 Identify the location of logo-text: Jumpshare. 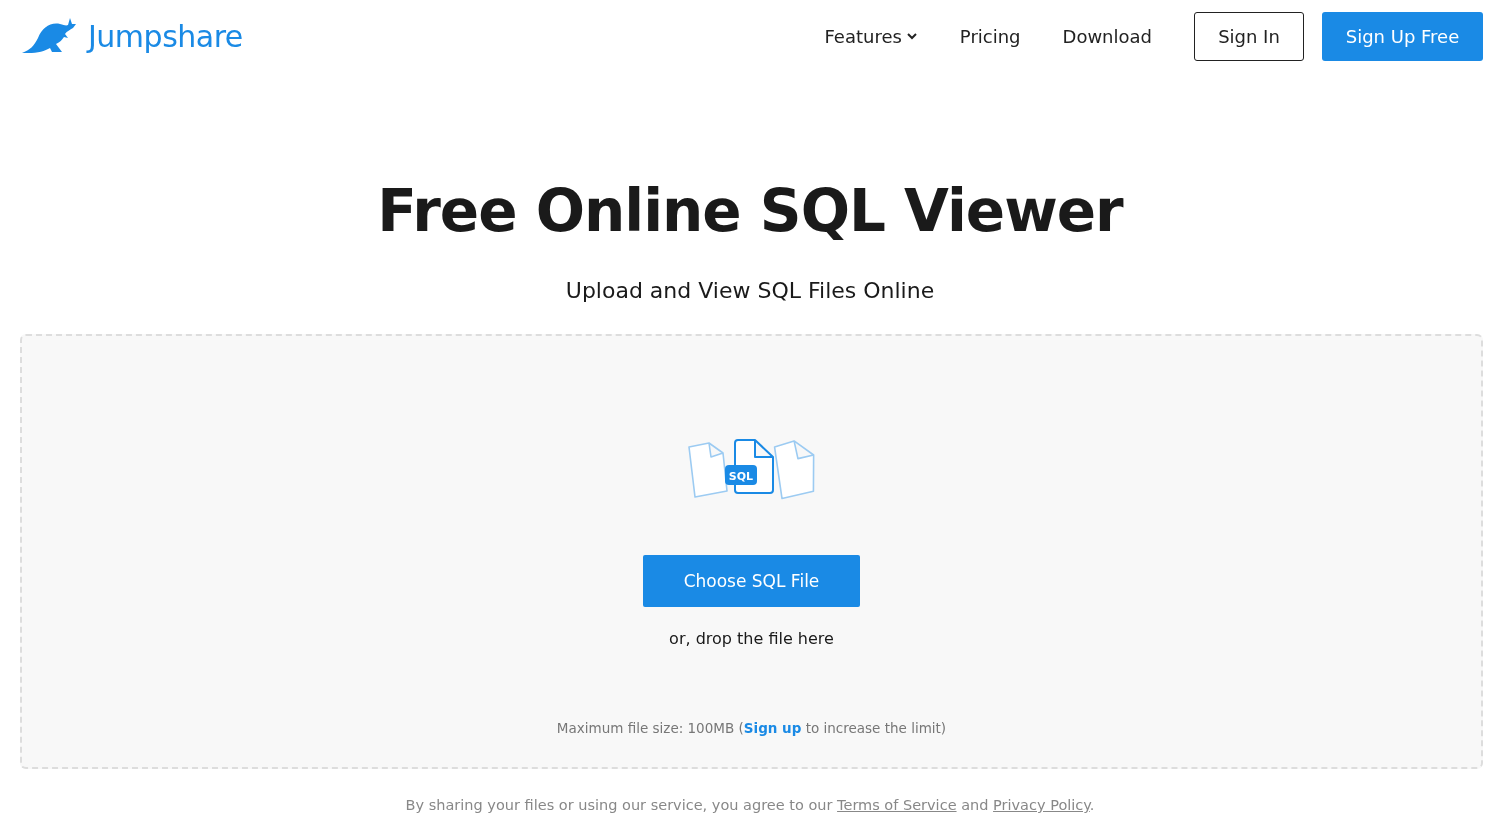
(165, 36).